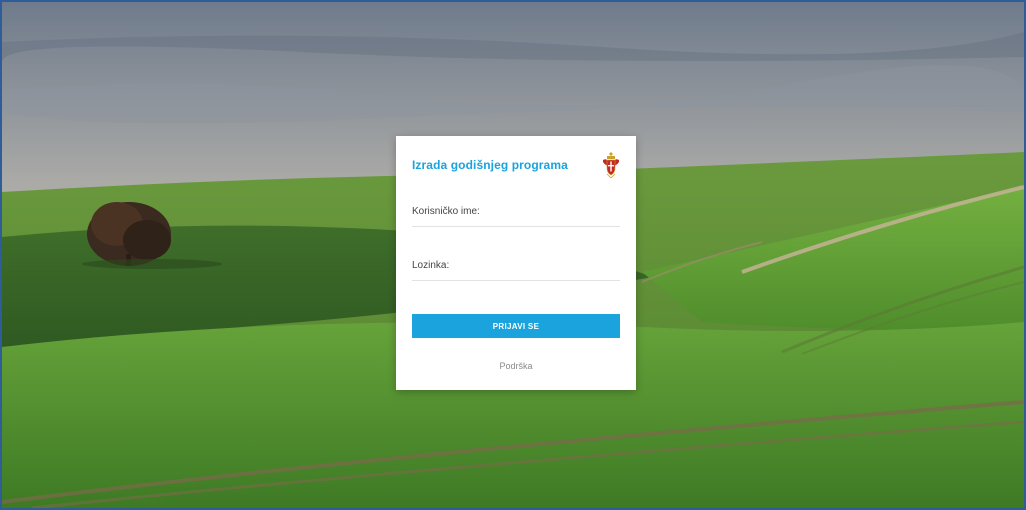 The image size is (1026, 510). I want to click on login-button: PRIJAVI SE, so click(516, 326).